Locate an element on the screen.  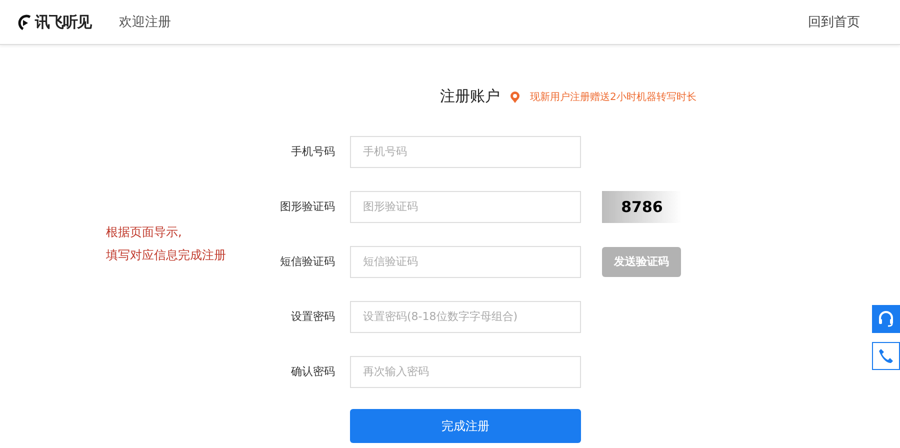
annotation-text: 填写对应信息完成注册 is located at coordinates (166, 255).